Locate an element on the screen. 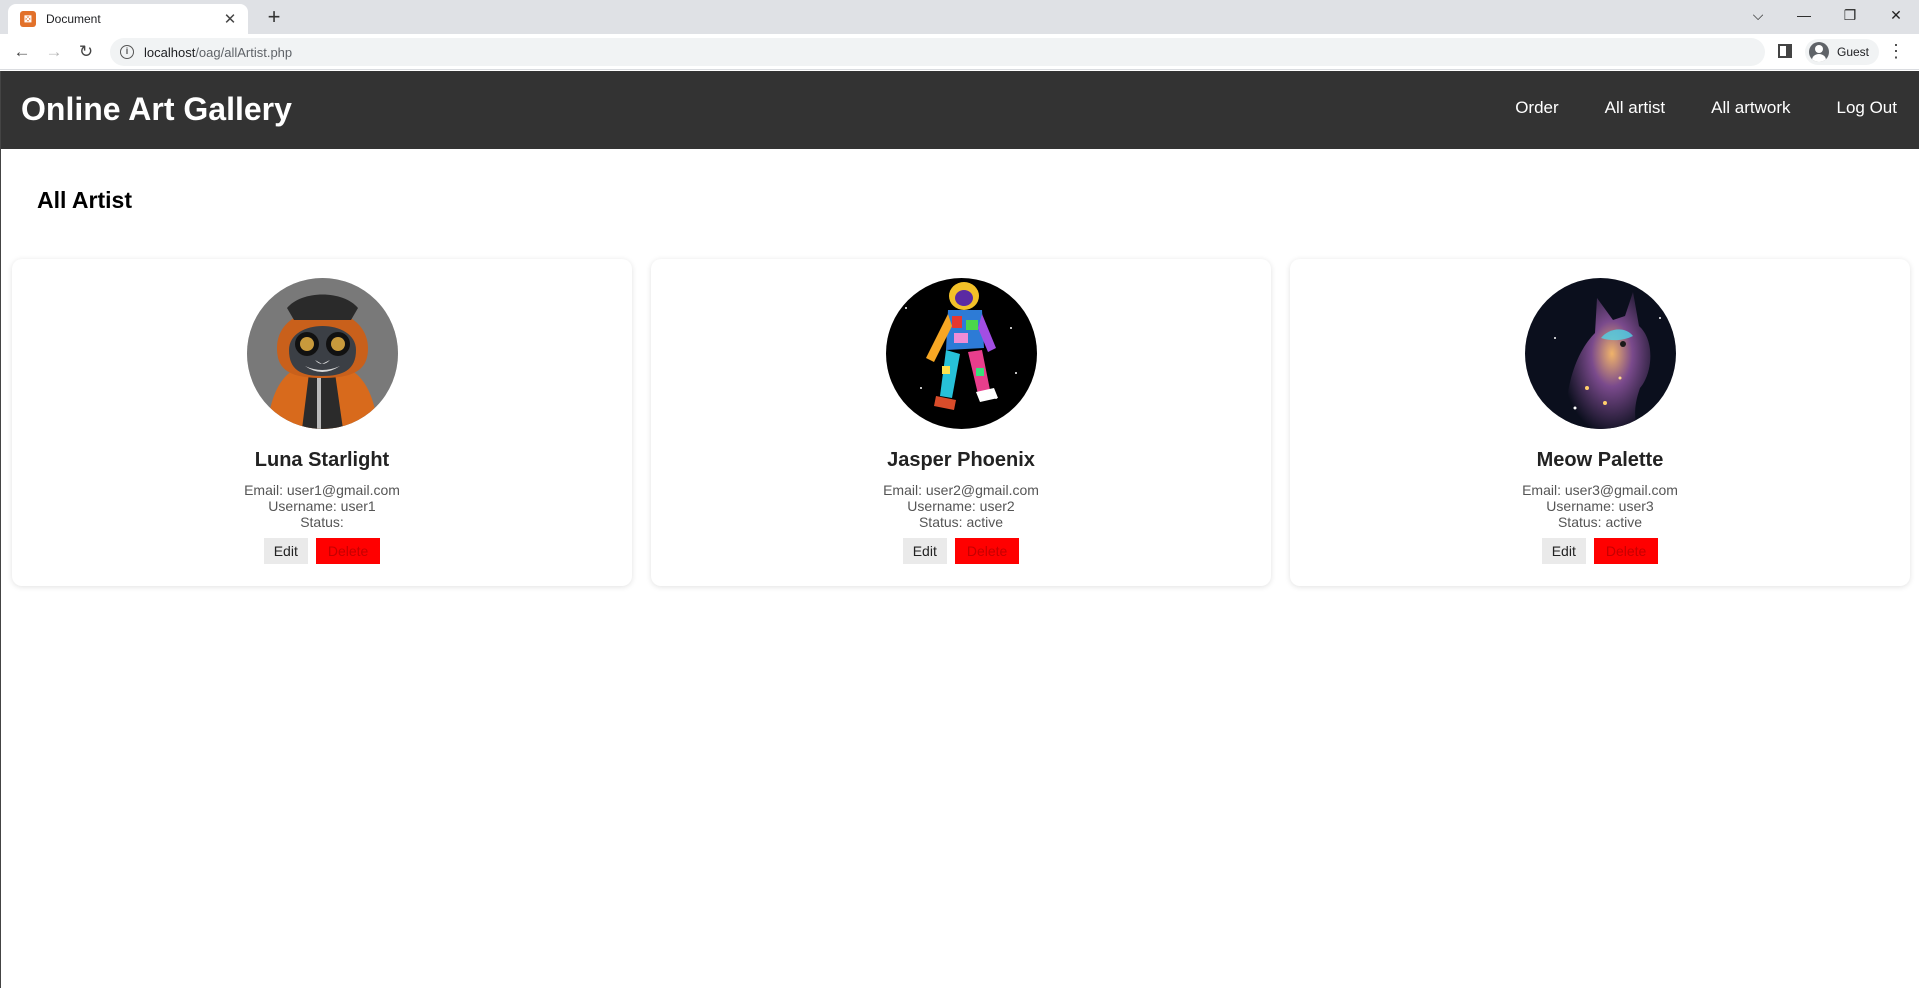 The height and width of the screenshot is (988, 1919). nav-link-order: Order is located at coordinates (1536, 108).